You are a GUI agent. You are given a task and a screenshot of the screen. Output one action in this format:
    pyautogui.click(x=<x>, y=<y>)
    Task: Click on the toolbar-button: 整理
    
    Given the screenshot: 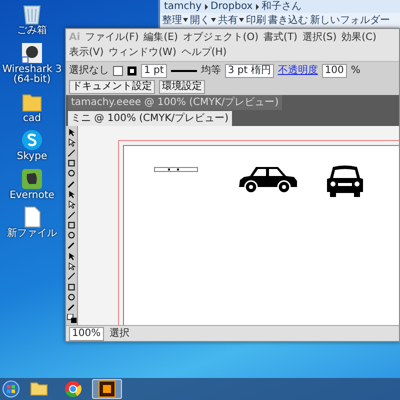 What is the action you would take?
    pyautogui.click(x=175, y=20)
    